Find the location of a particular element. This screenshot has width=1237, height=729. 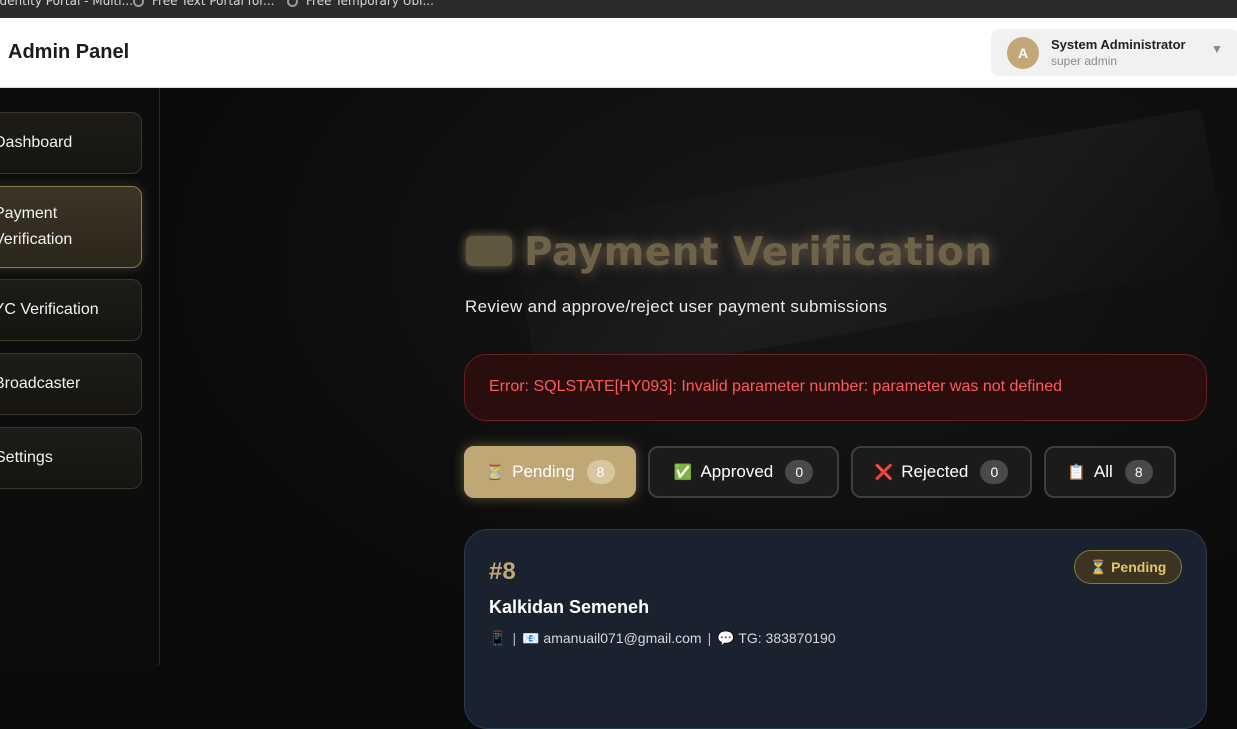

user-name: System Administrator is located at coordinates (1118, 44).